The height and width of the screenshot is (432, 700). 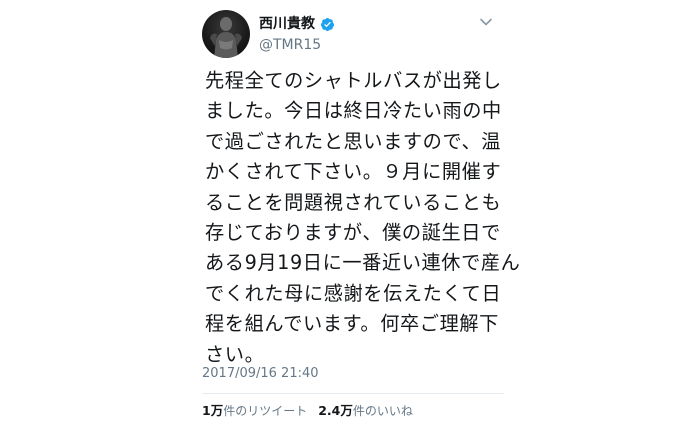 I want to click on tweet-menu-button, so click(x=486, y=22).